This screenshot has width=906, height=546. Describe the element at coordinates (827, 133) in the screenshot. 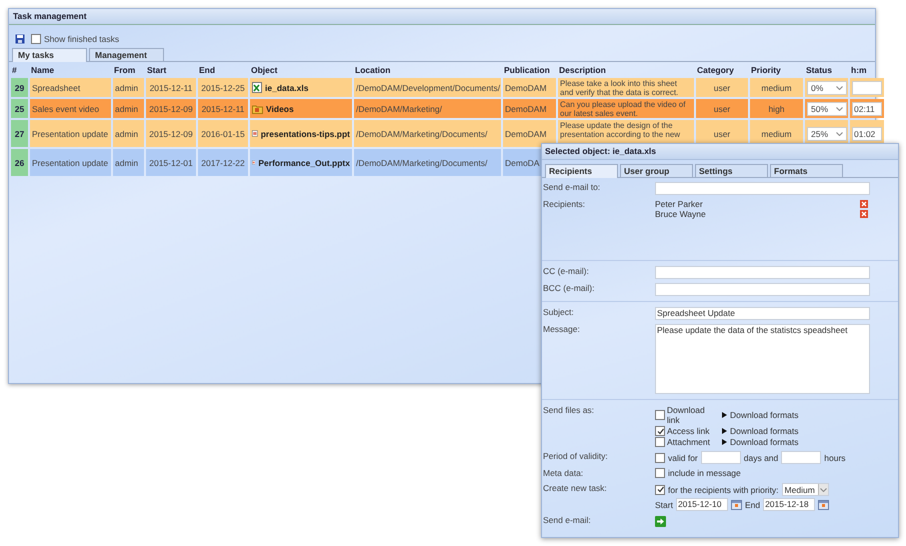

I see `status-select: 25%` at that location.